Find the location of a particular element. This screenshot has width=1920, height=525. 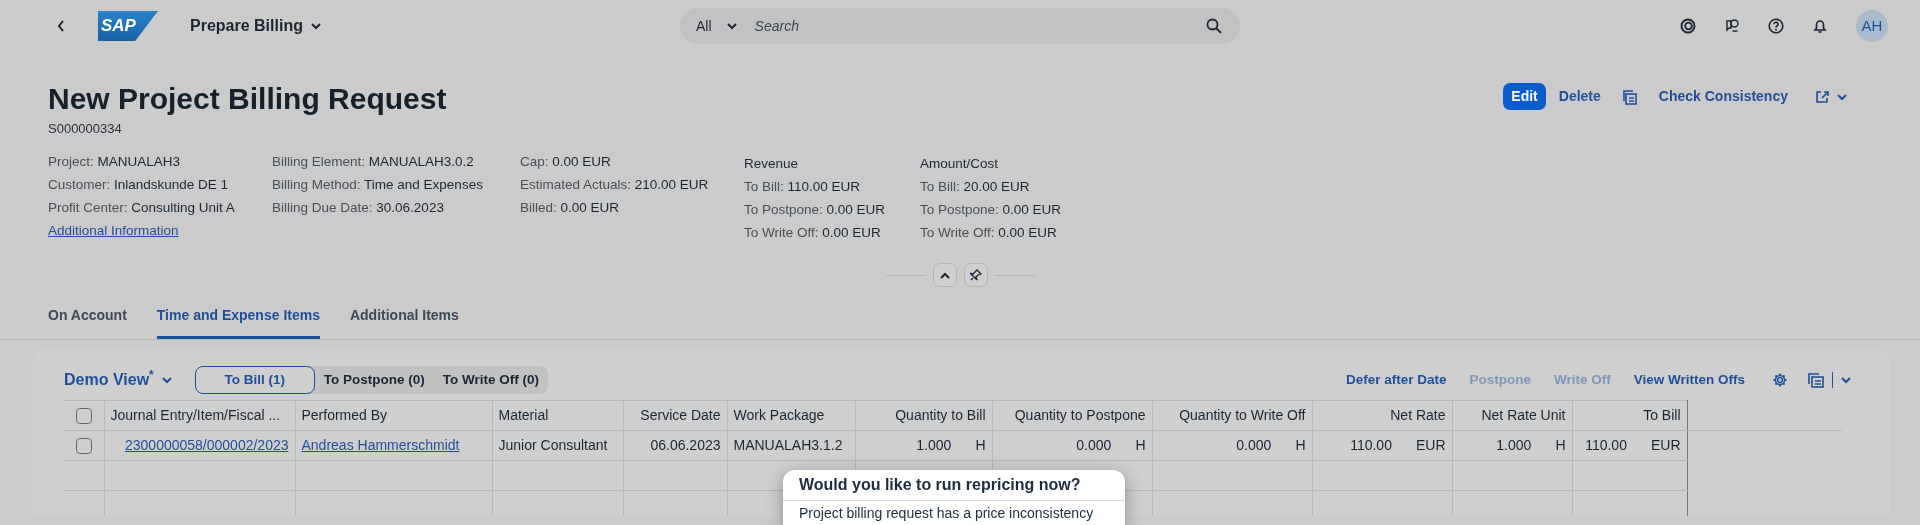

app-title-menu: Prepare Billing is located at coordinates (256, 26).